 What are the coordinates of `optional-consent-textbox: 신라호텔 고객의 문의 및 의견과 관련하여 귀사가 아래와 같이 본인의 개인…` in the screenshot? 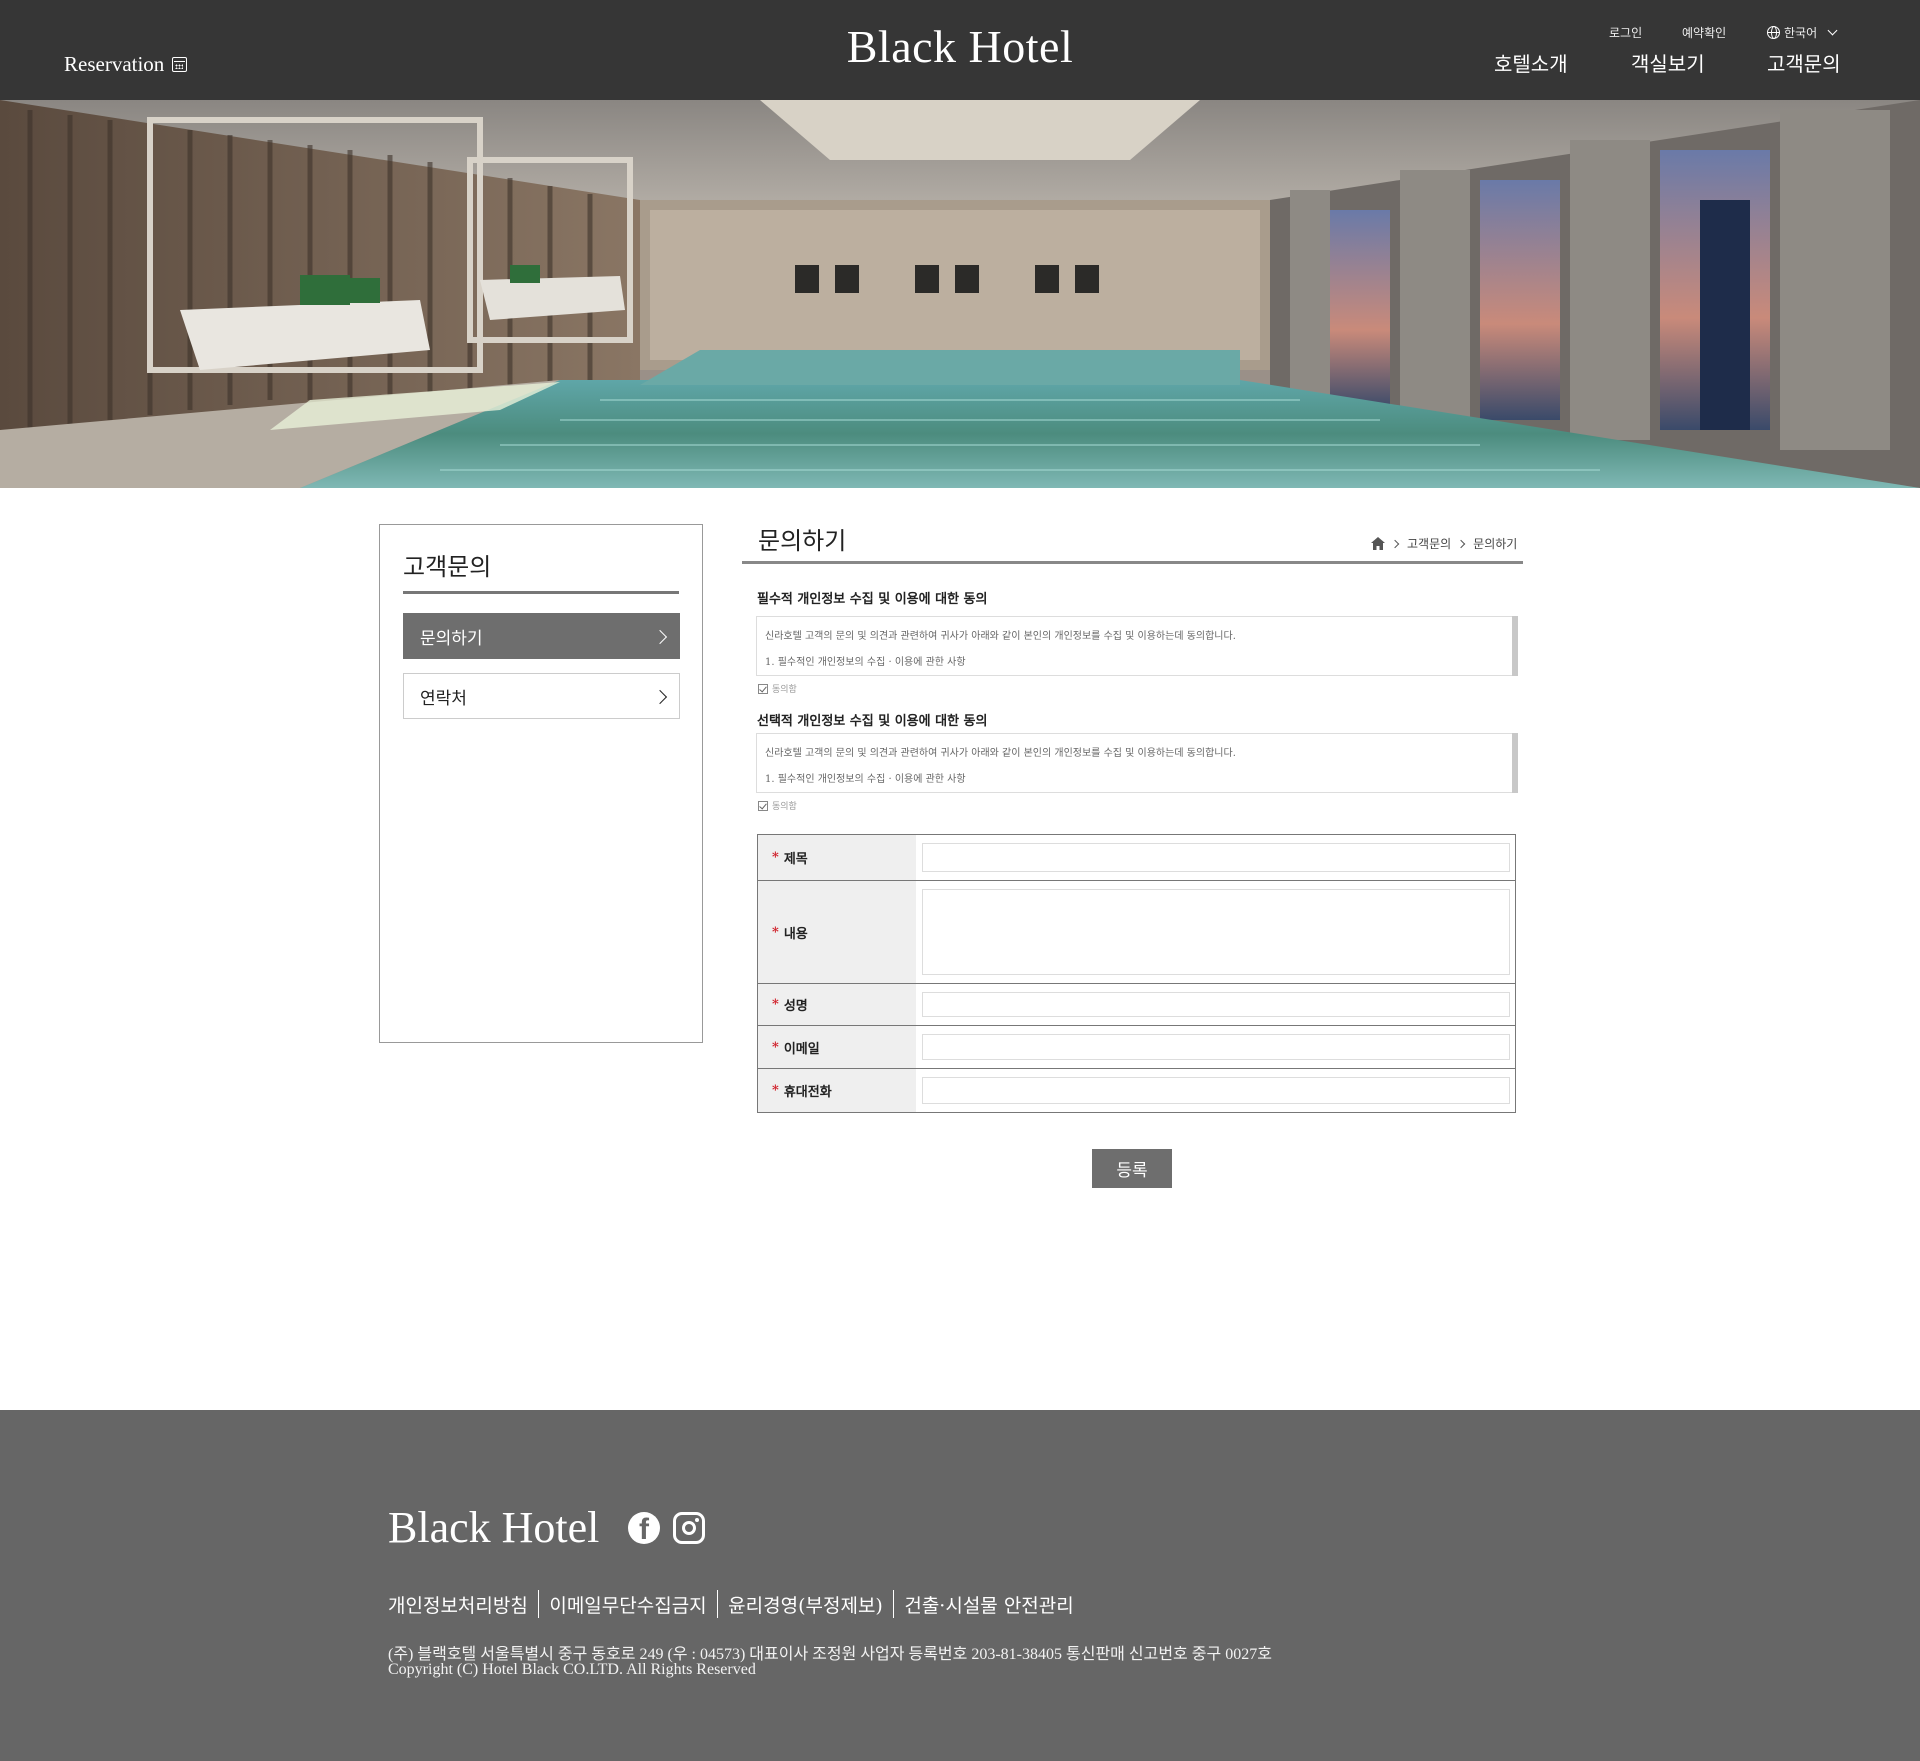 It's located at (1137, 763).